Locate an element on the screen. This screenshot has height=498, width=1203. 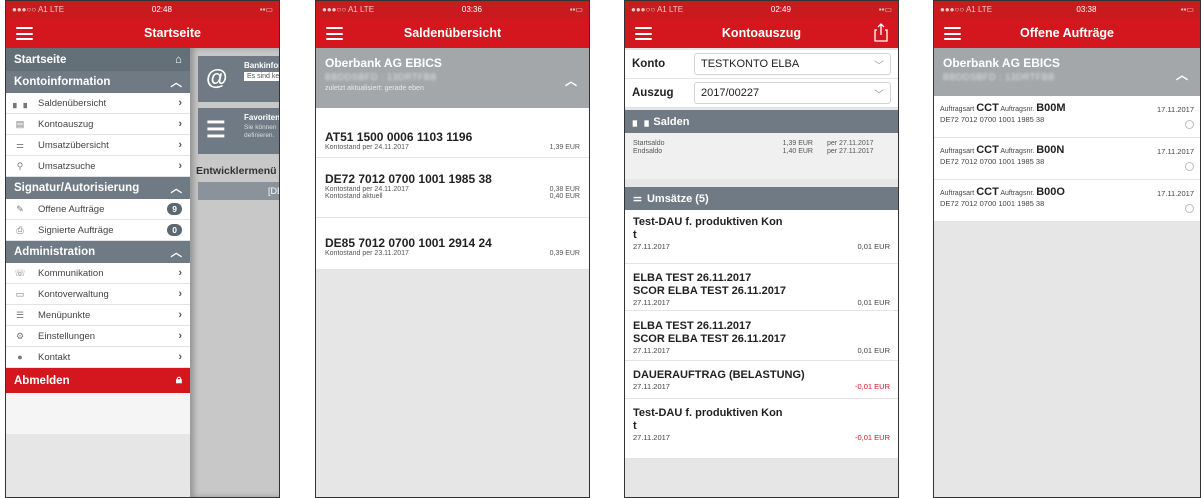
favoriten-card: ☰ Favoriten Sie können definieren. is located at coordinates (238, 131).